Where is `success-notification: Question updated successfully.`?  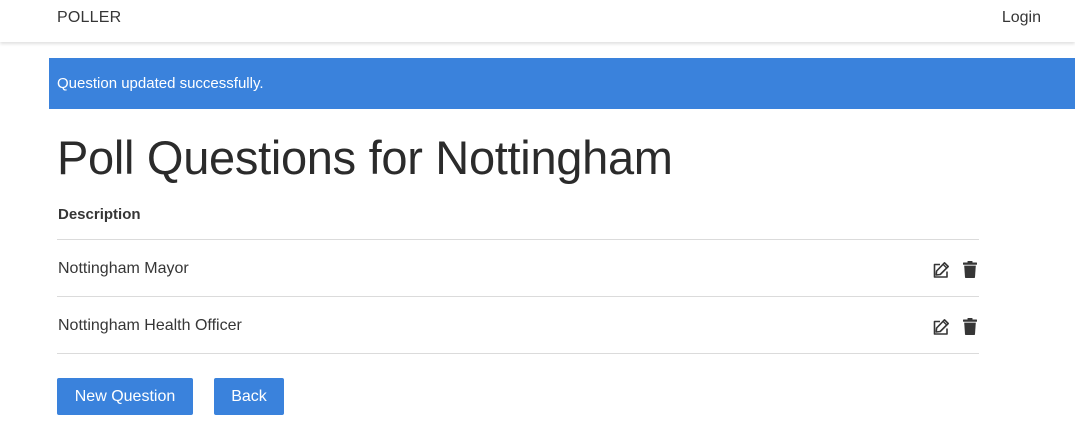
success-notification: Question updated successfully. is located at coordinates (562, 83).